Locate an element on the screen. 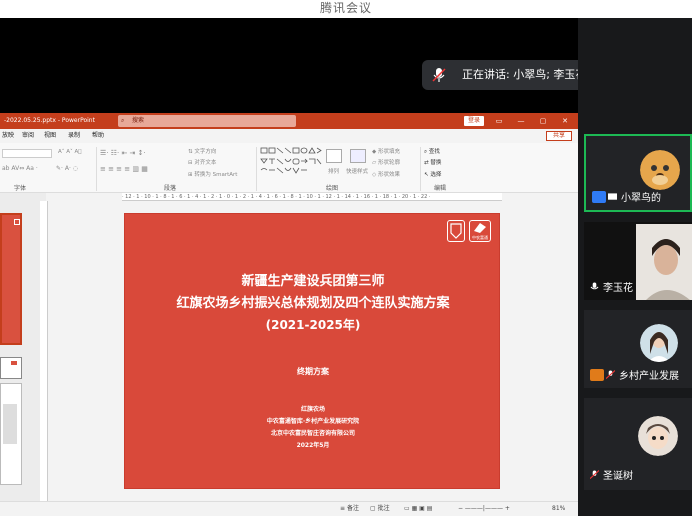 This screenshot has width=692, height=516. list-icons: ☰· ☷· ⇤ ⇥ ↕· is located at coordinates (123, 153).